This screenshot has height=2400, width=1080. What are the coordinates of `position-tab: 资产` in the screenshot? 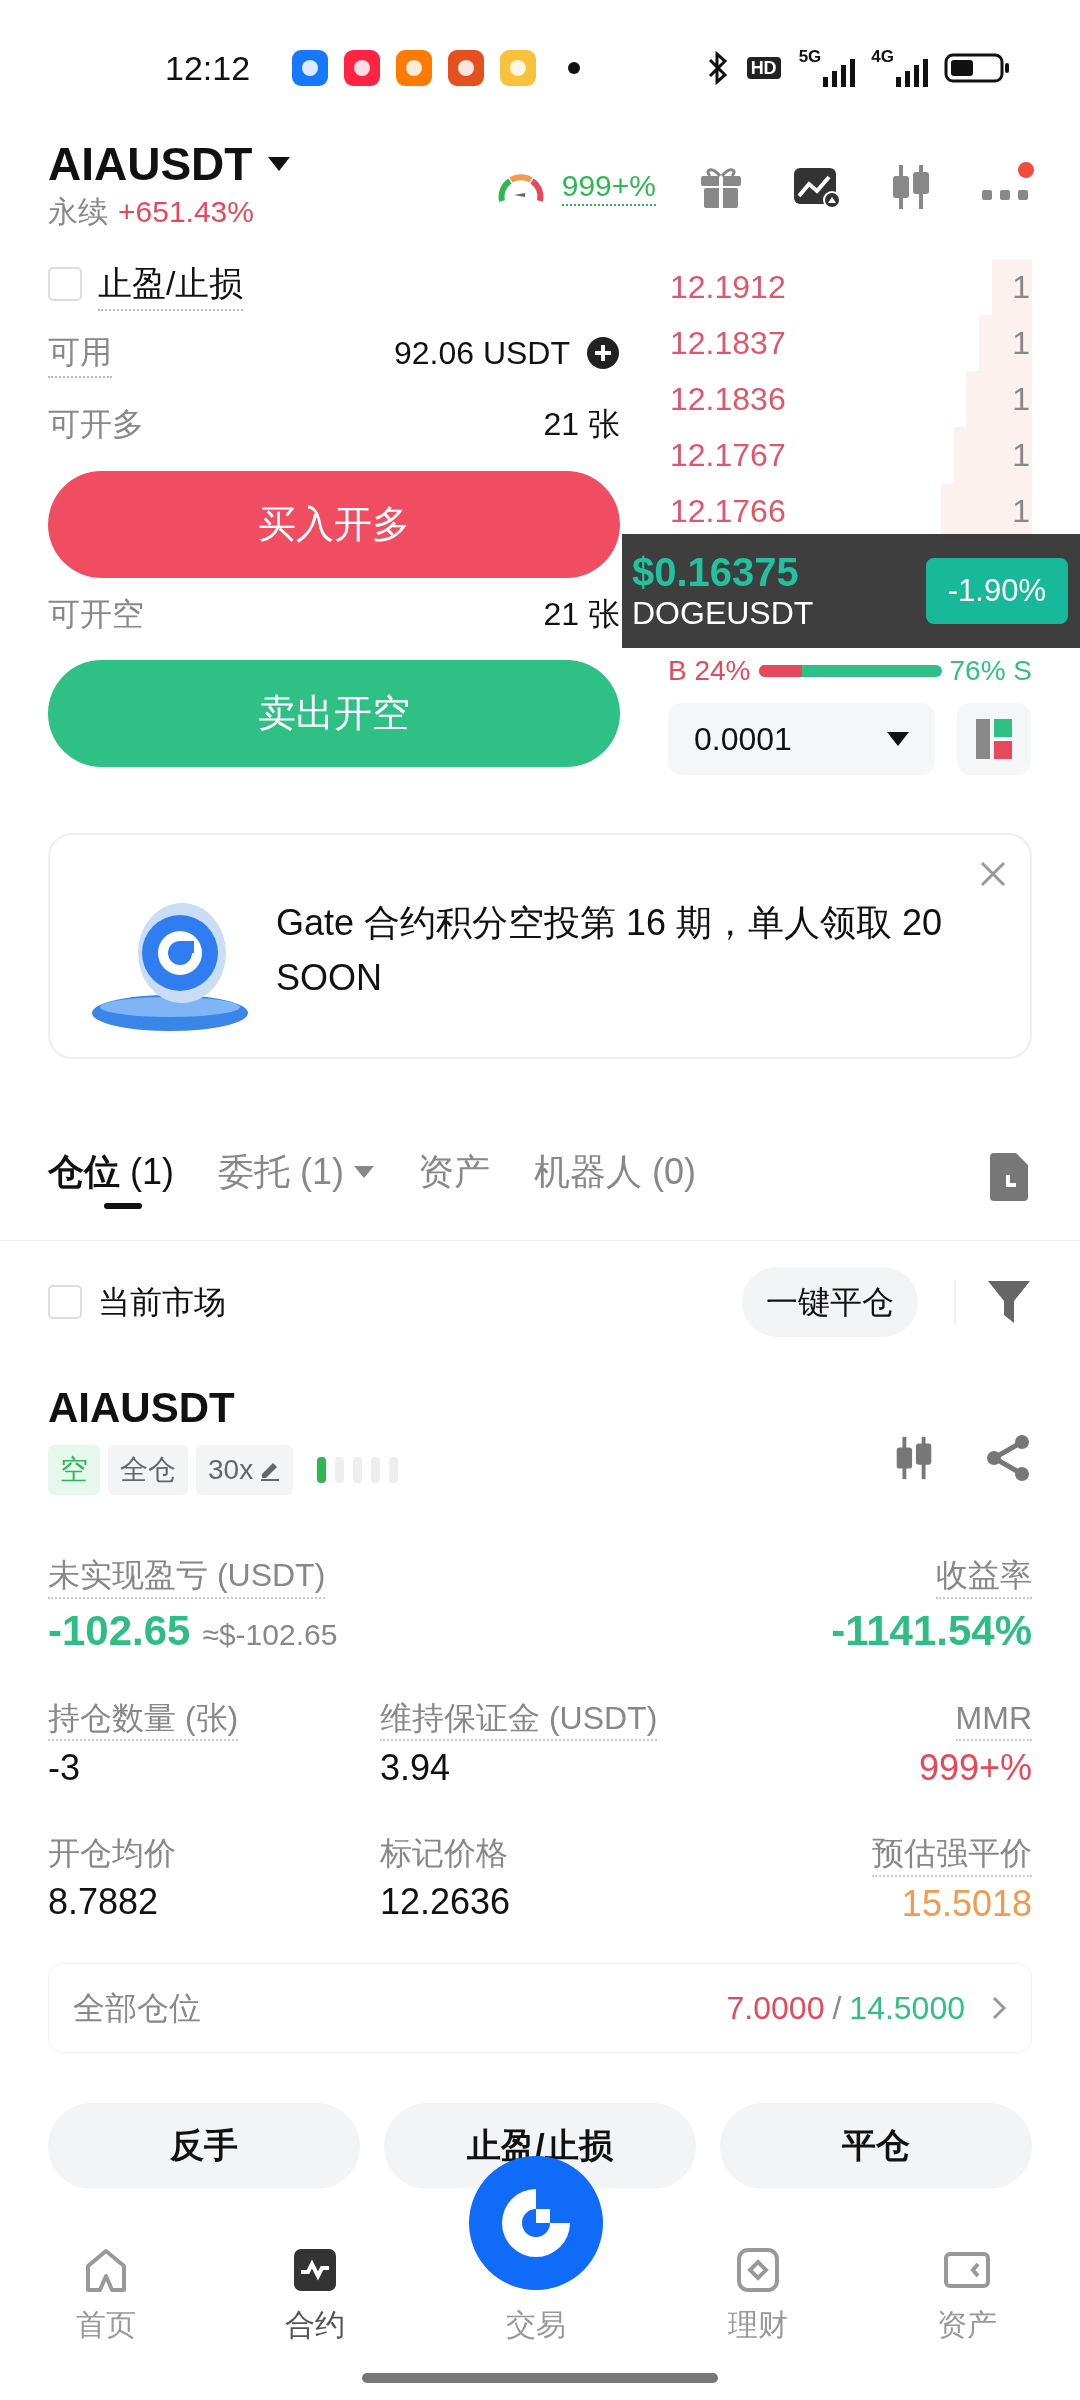 It's located at (454, 1178).